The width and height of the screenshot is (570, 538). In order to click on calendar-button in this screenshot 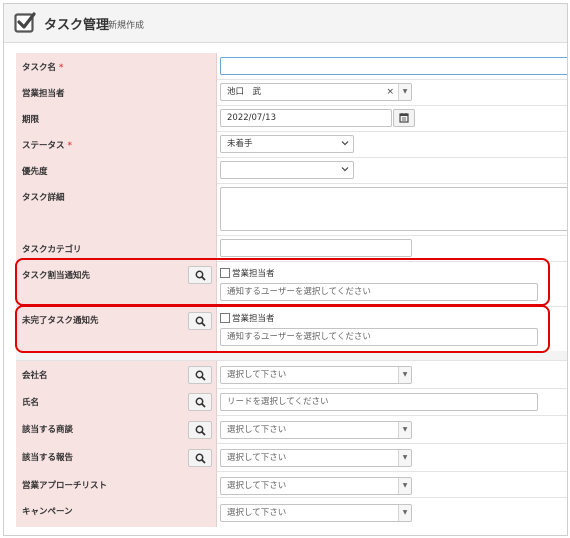, I will do `click(404, 118)`.